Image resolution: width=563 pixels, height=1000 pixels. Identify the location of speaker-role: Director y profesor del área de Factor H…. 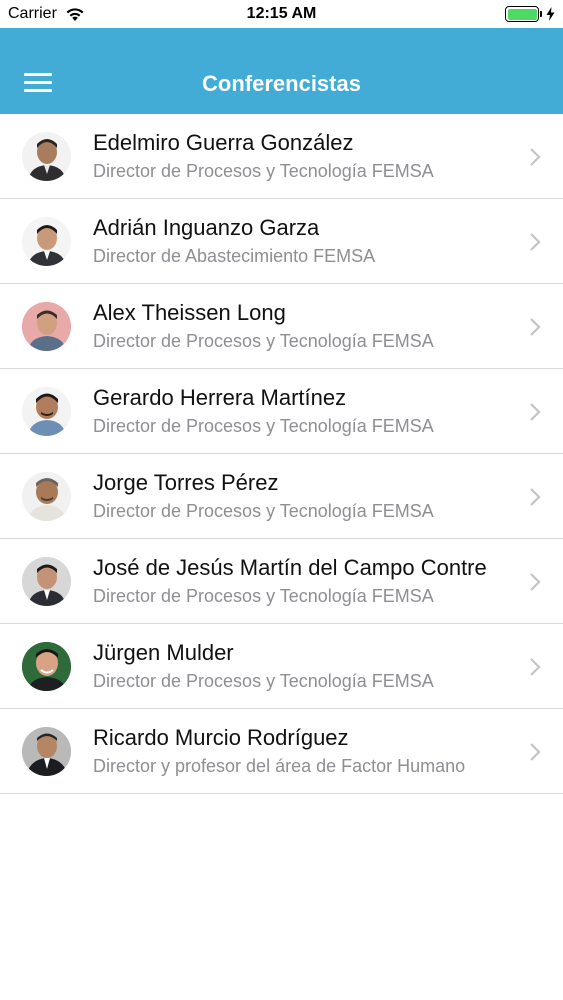
(279, 766).